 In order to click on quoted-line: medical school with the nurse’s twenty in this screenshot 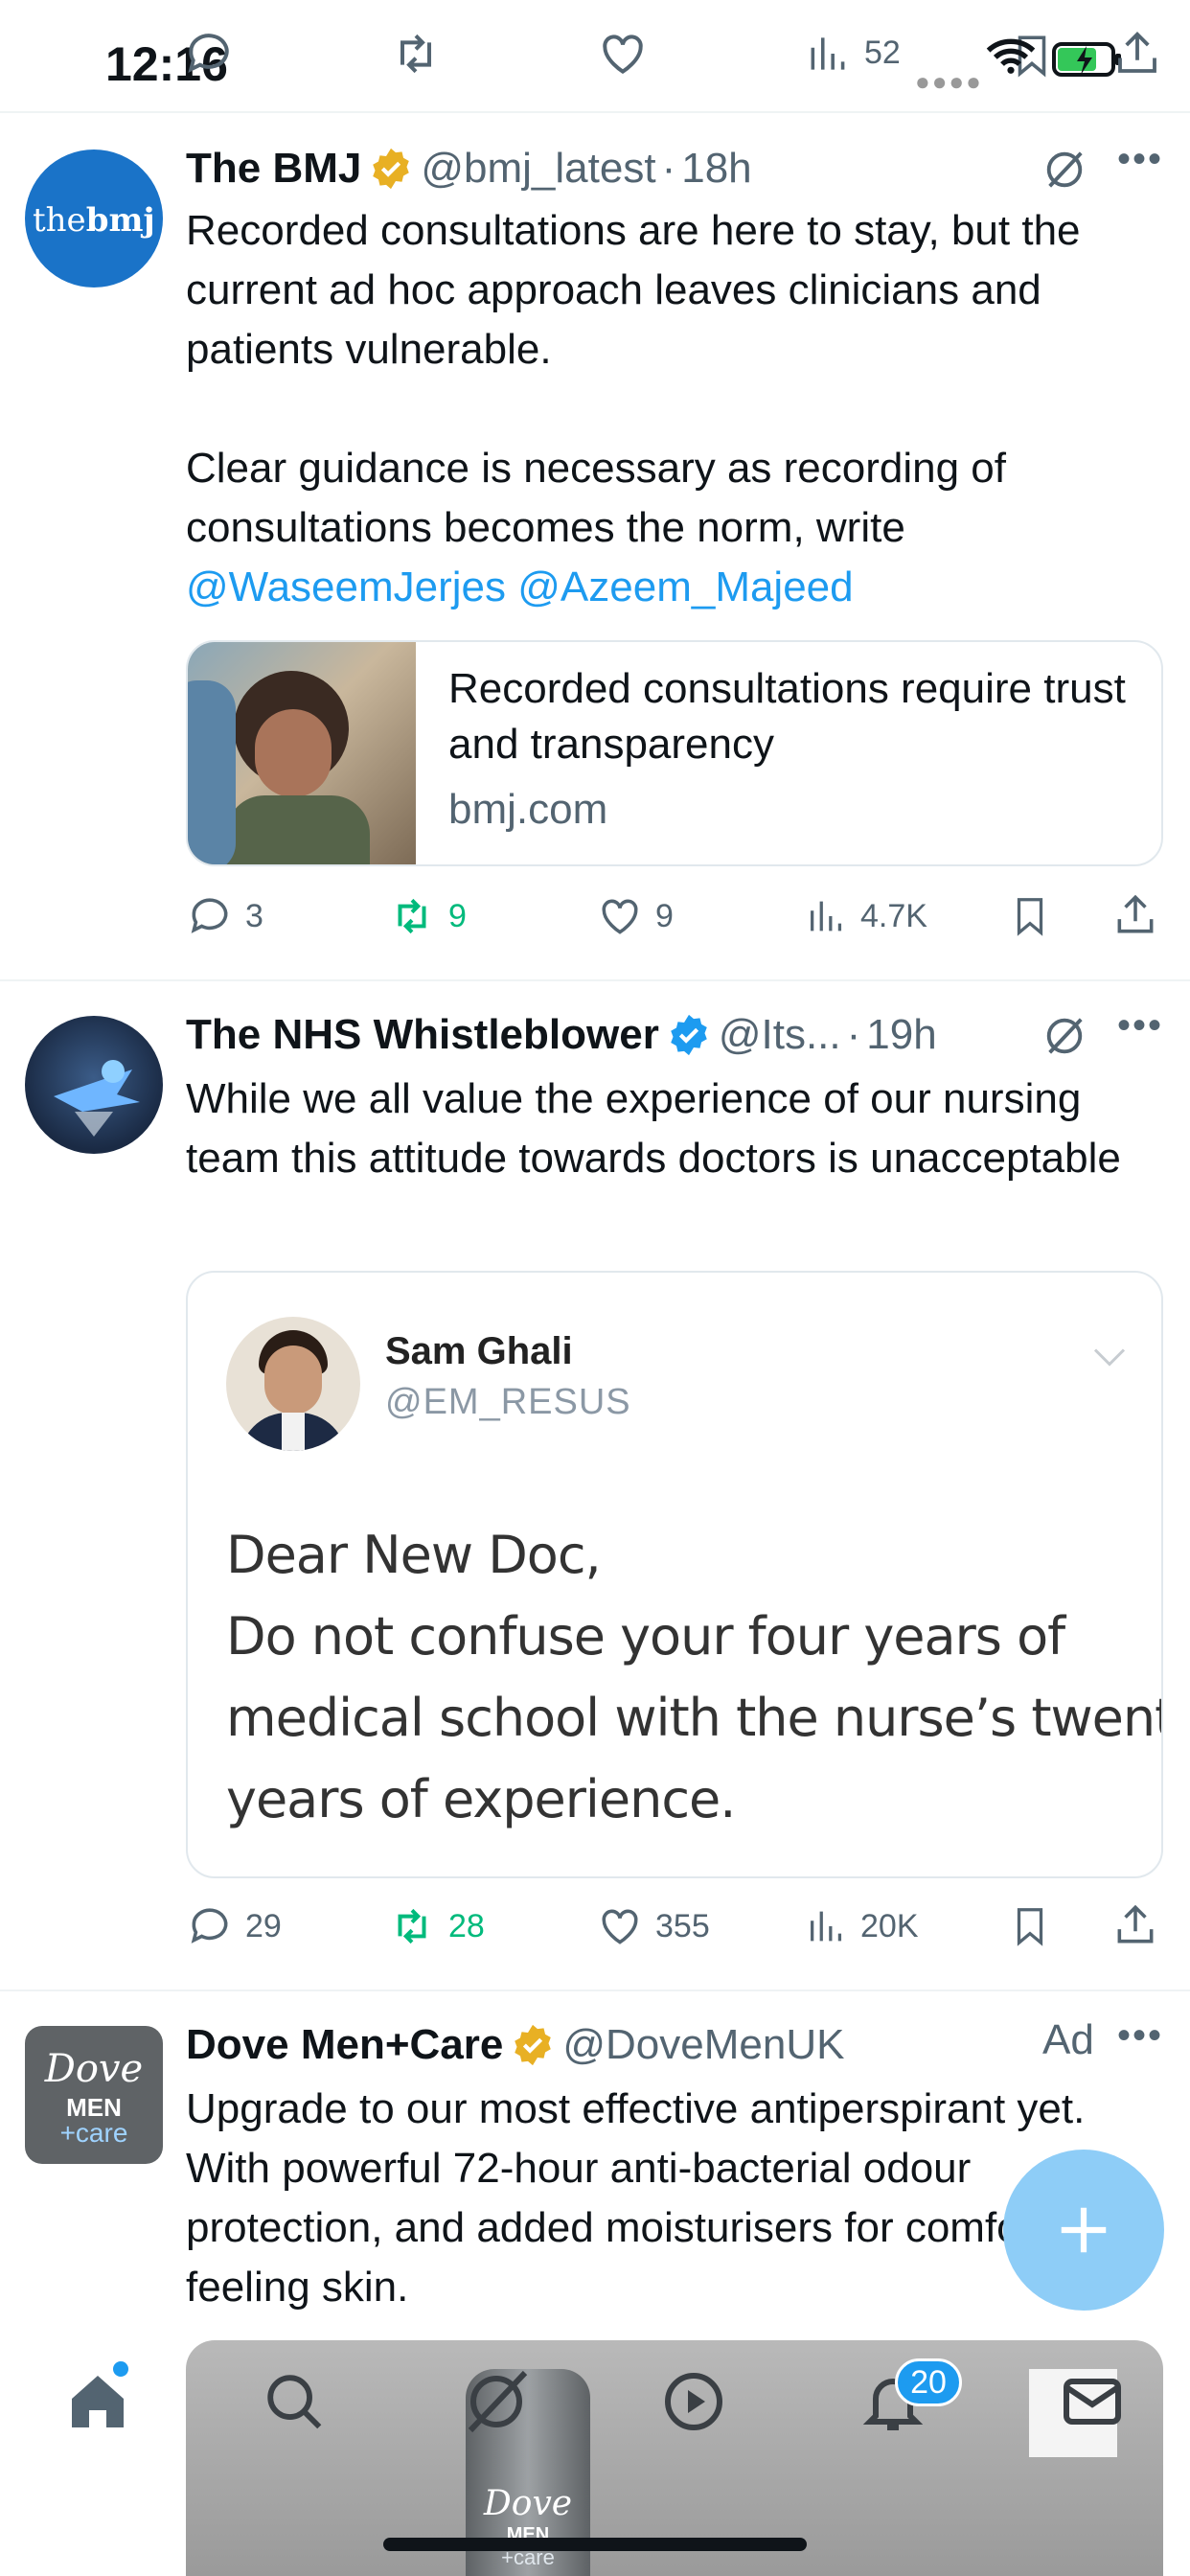, I will do `click(695, 1718)`.